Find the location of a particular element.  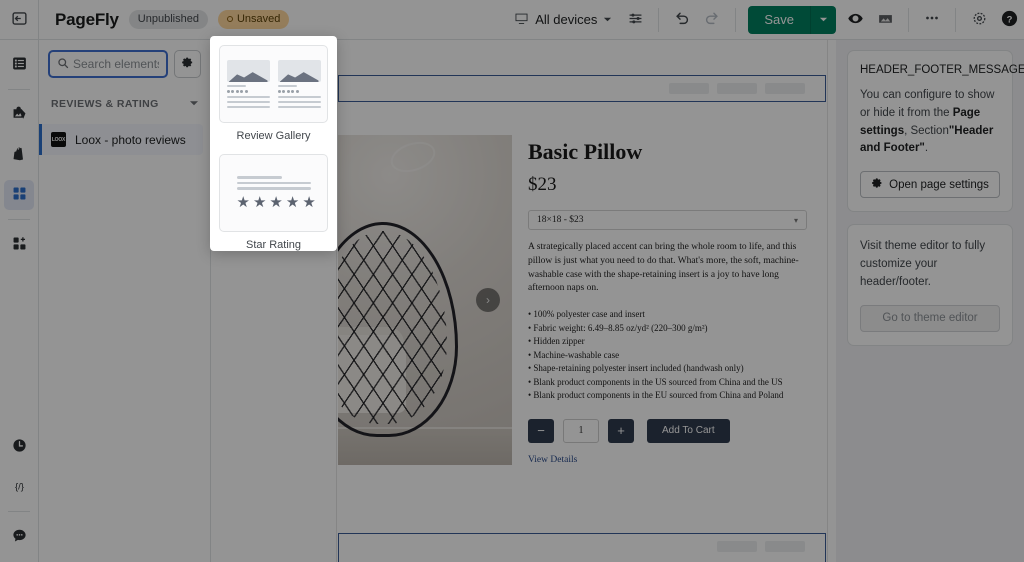

next-image-button: › is located at coordinates (488, 300).